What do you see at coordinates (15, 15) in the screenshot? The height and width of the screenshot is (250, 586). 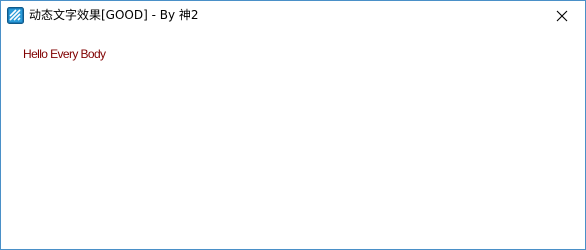 I see `app-icon` at bounding box center [15, 15].